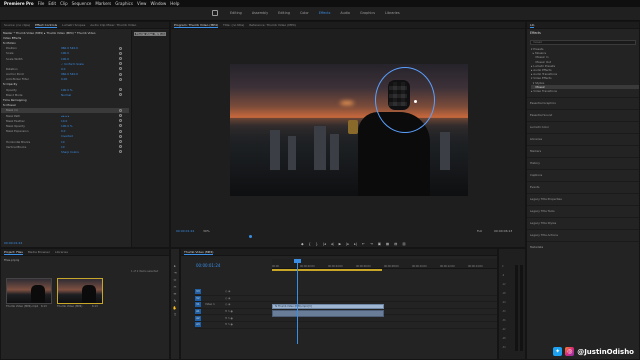 The image size is (640, 360). I want to click on effect-property-row: Sharp Colors, so click(65, 151).